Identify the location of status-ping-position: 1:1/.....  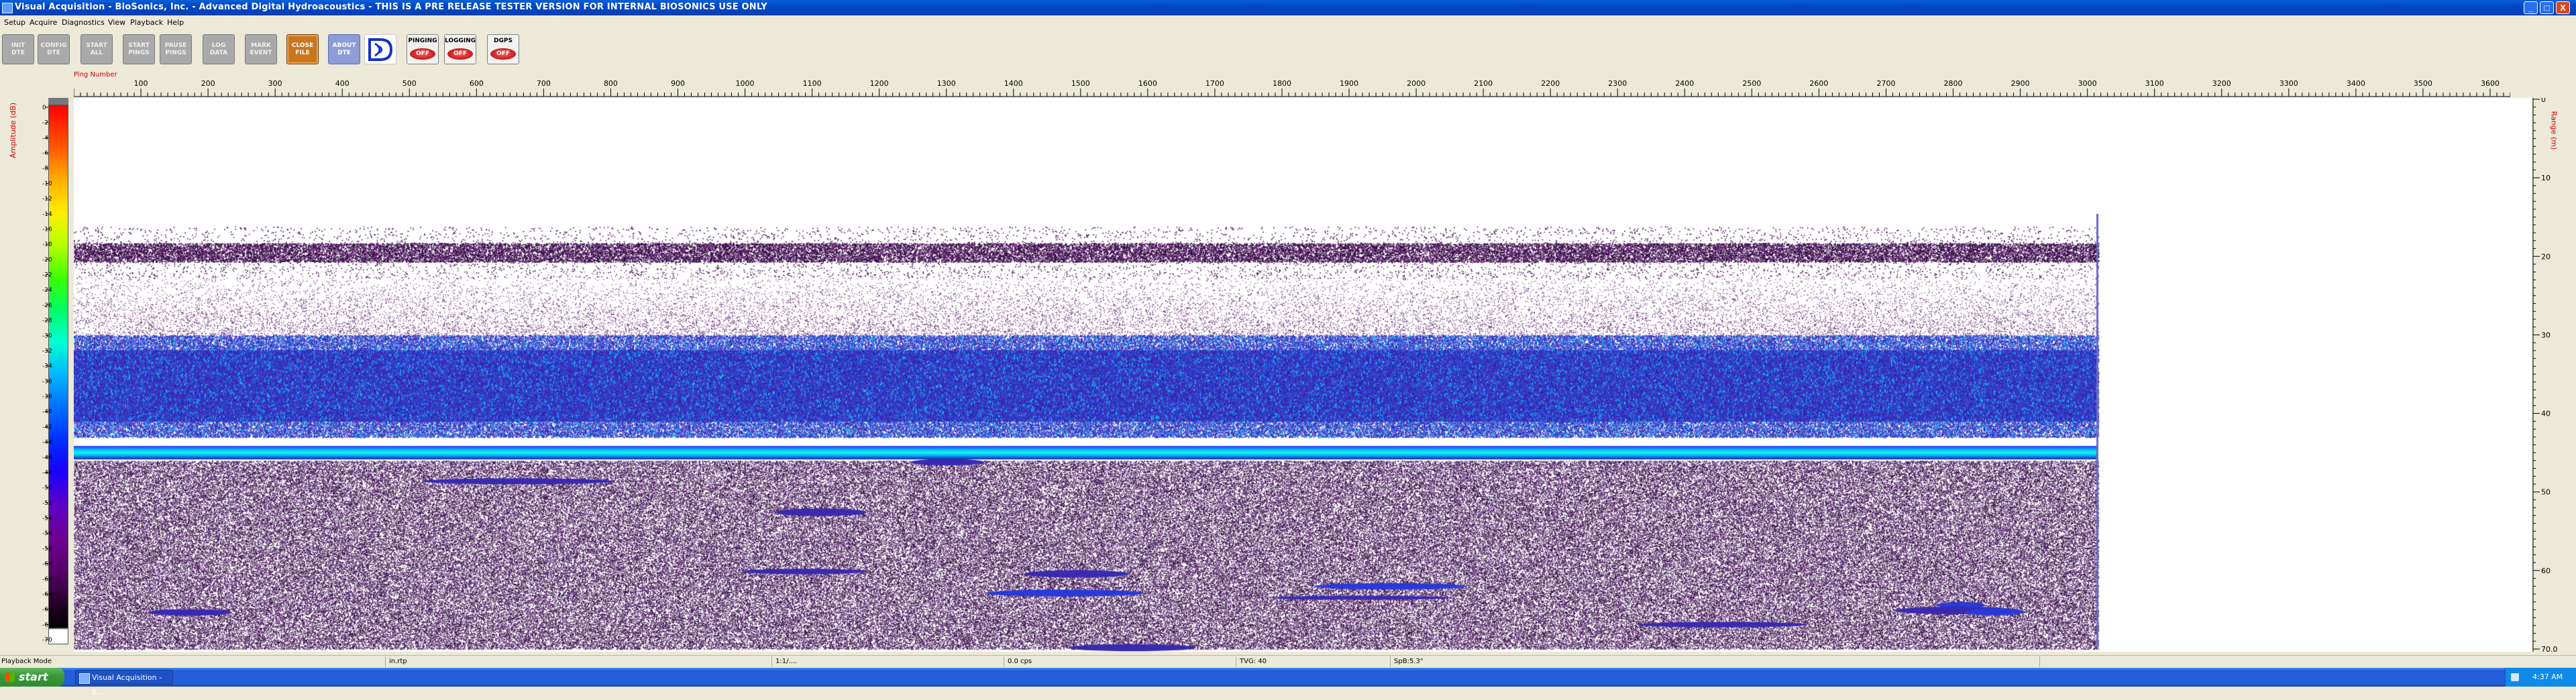
(786, 661).